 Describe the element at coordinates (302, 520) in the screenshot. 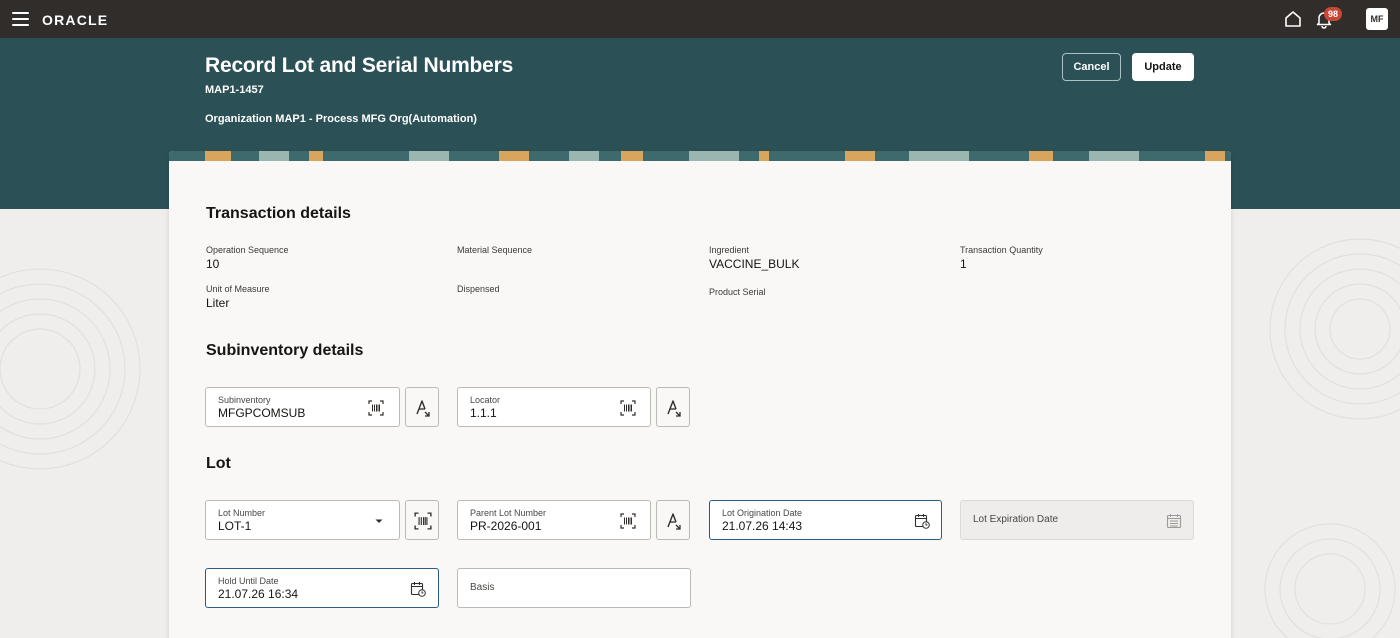

I see `lot-number-select: Lot Number LOT-1` at that location.